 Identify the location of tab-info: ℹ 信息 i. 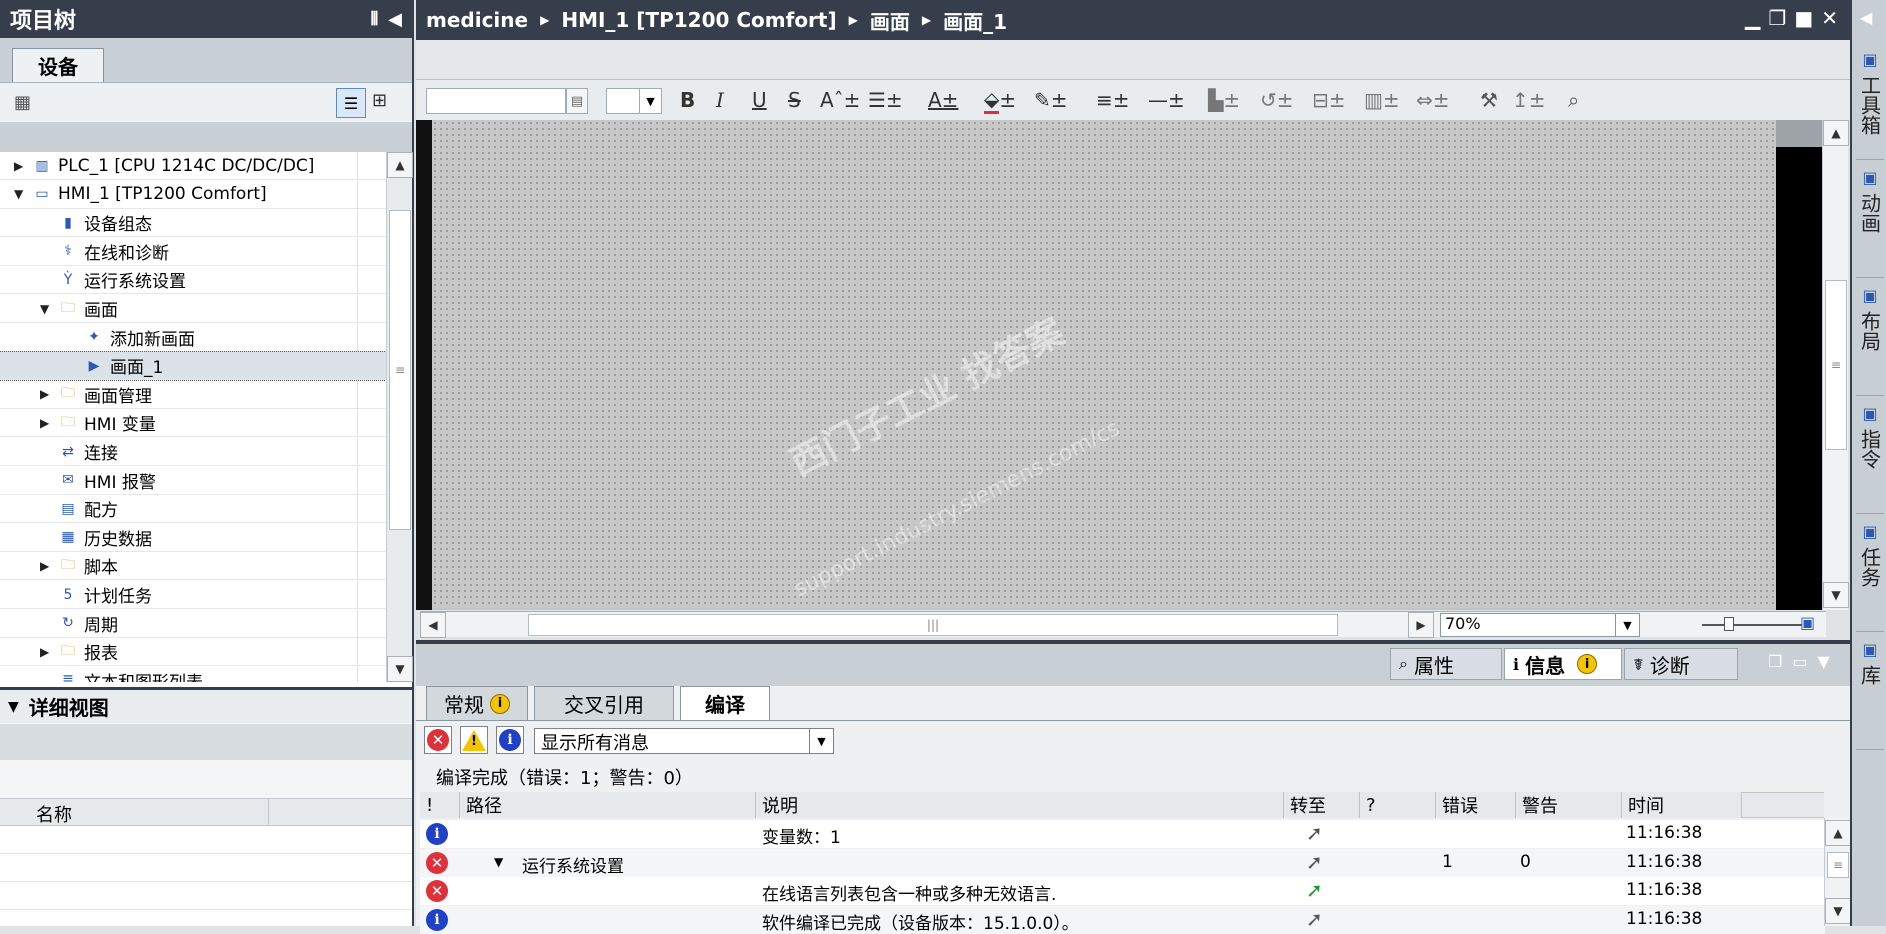
(1563, 664).